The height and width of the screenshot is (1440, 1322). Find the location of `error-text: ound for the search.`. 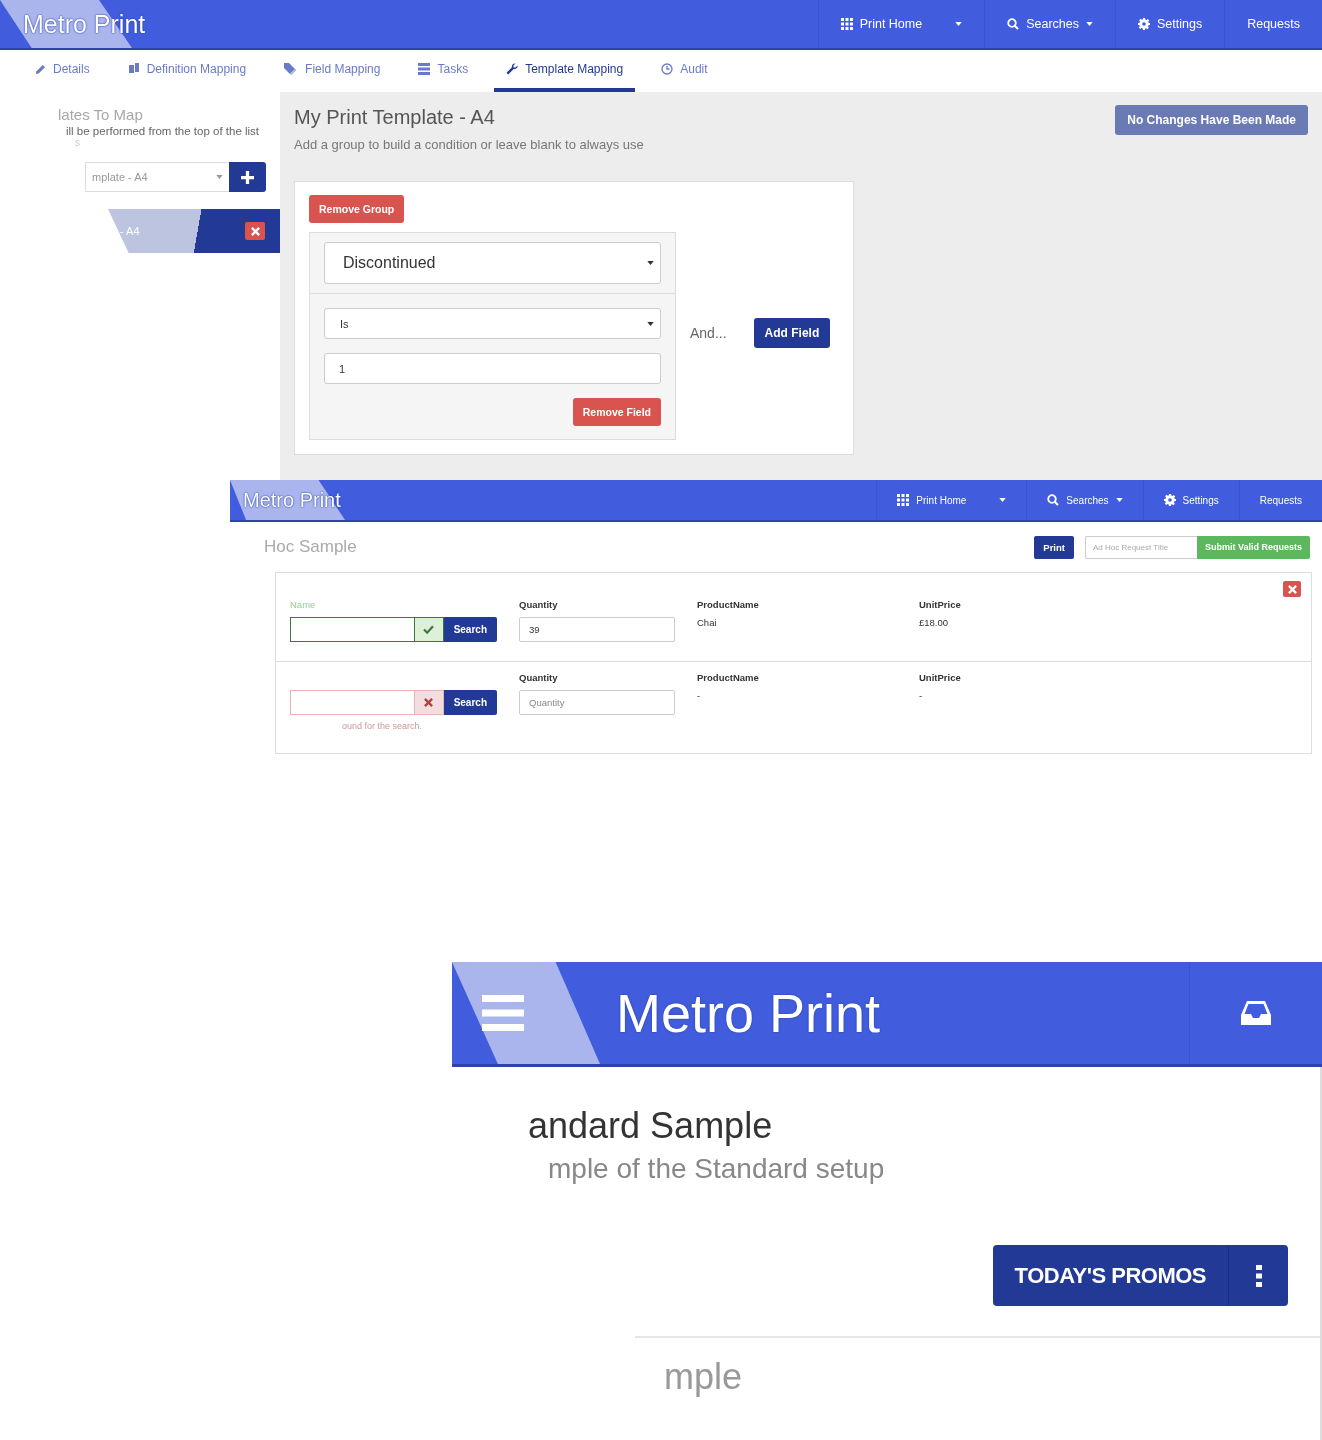

error-text: ound for the search. is located at coordinates (383, 726).